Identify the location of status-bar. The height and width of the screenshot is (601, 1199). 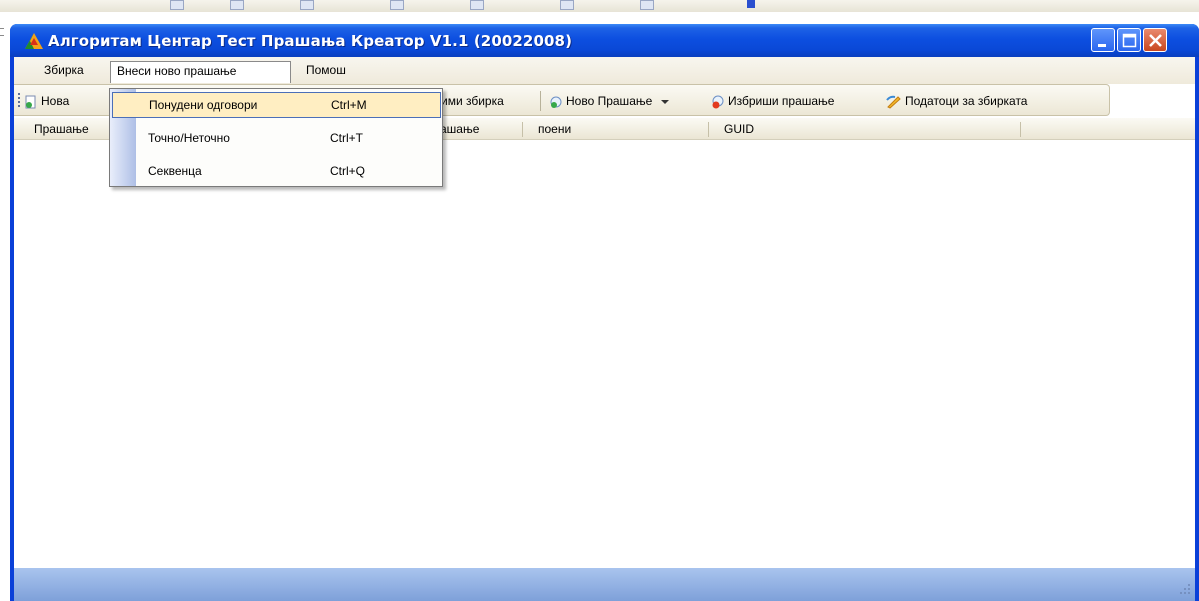
(604, 584).